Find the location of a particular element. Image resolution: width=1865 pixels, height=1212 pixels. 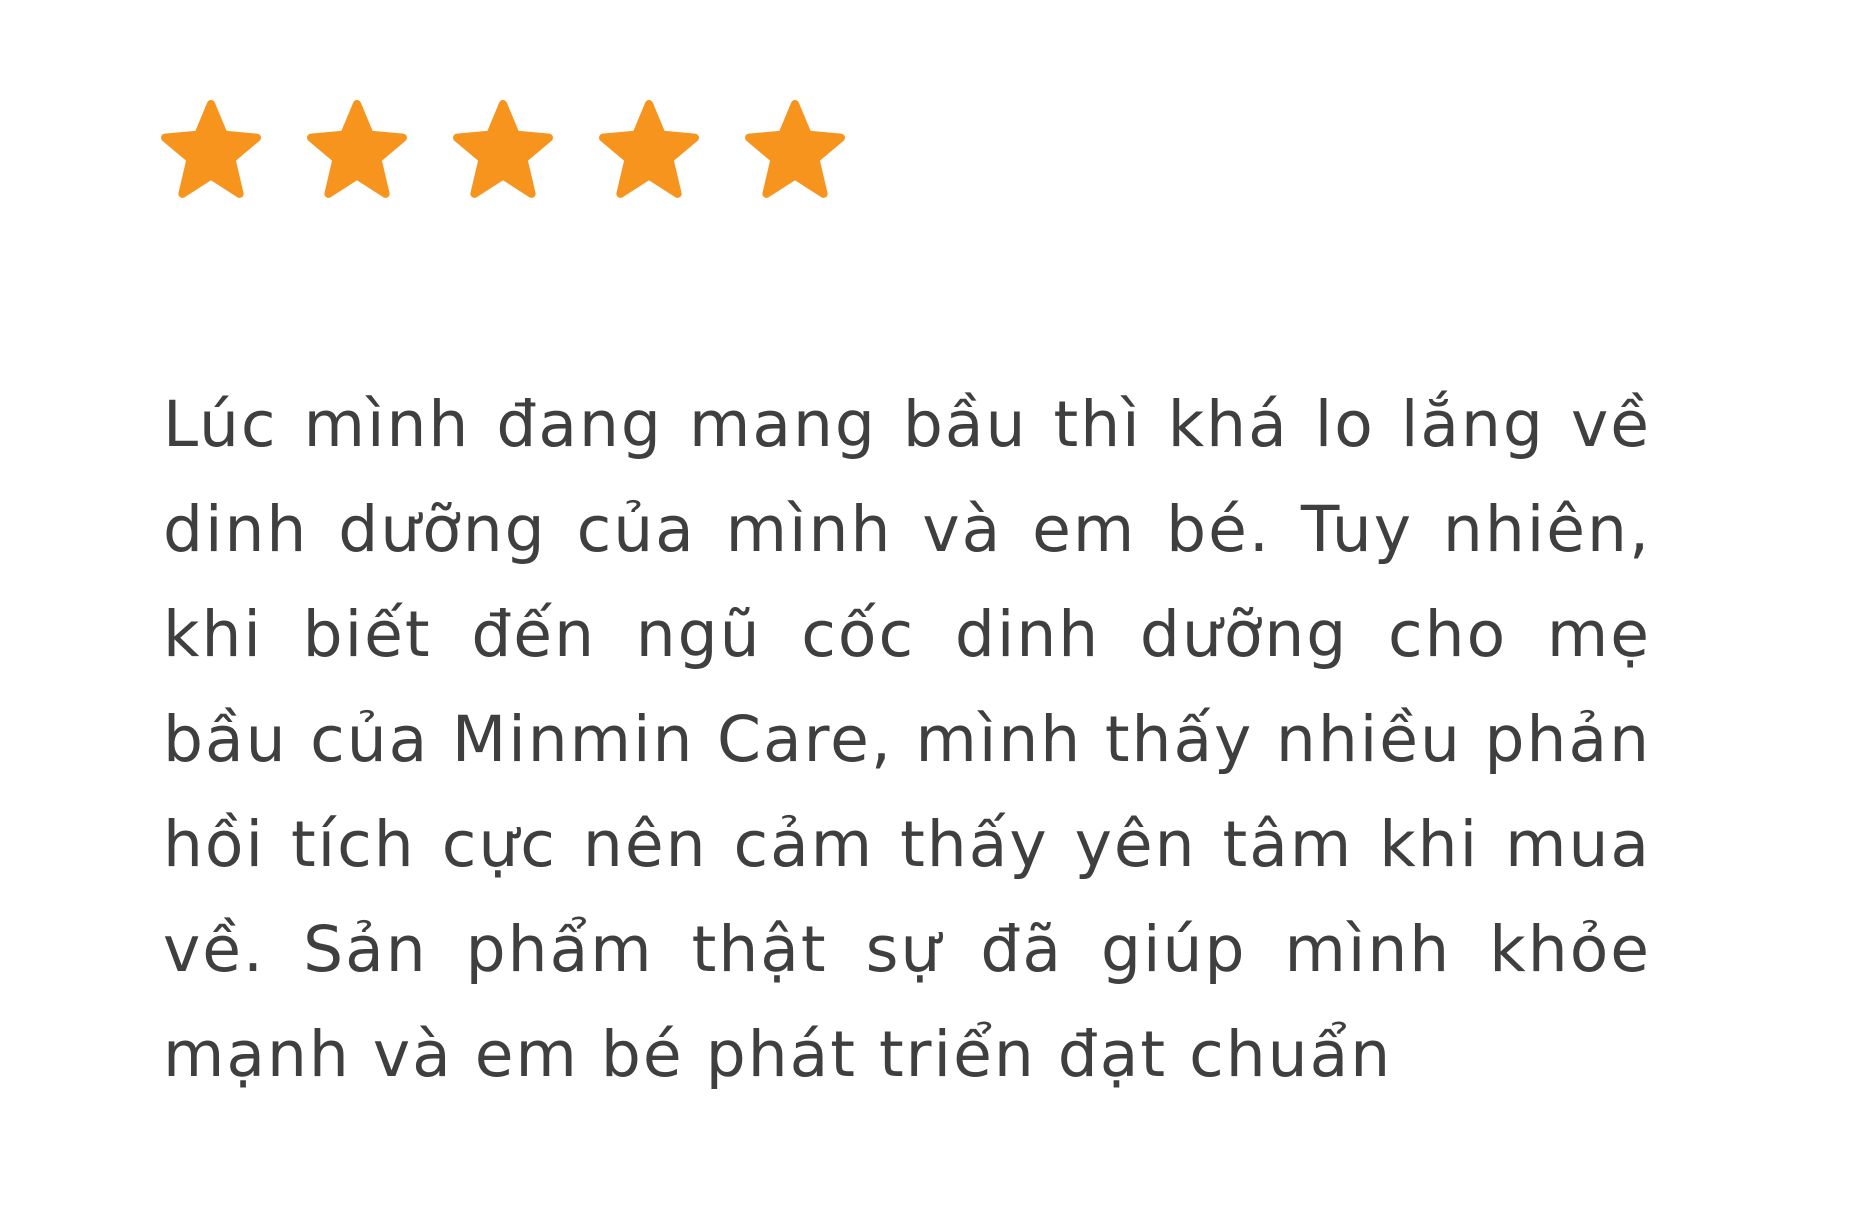

star-rating is located at coordinates (503, 151).